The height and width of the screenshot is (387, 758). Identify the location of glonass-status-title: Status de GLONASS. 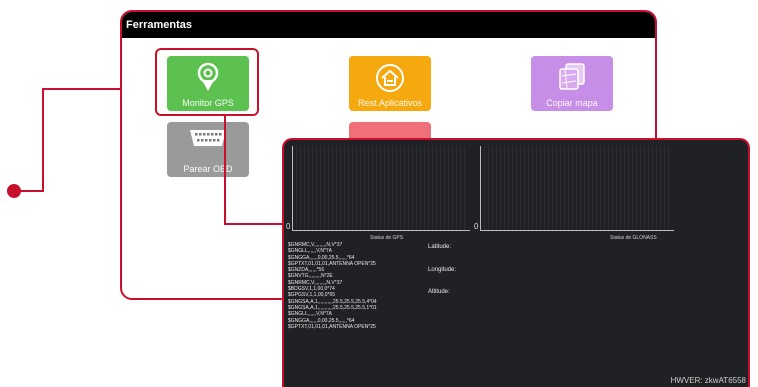
(633, 238).